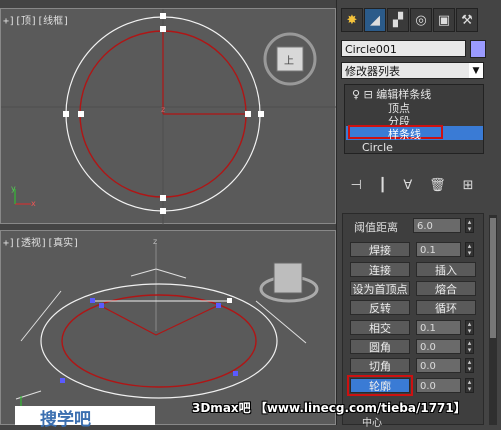 This screenshot has width=501, height=430. I want to click on display-tab: ▣, so click(444, 20).